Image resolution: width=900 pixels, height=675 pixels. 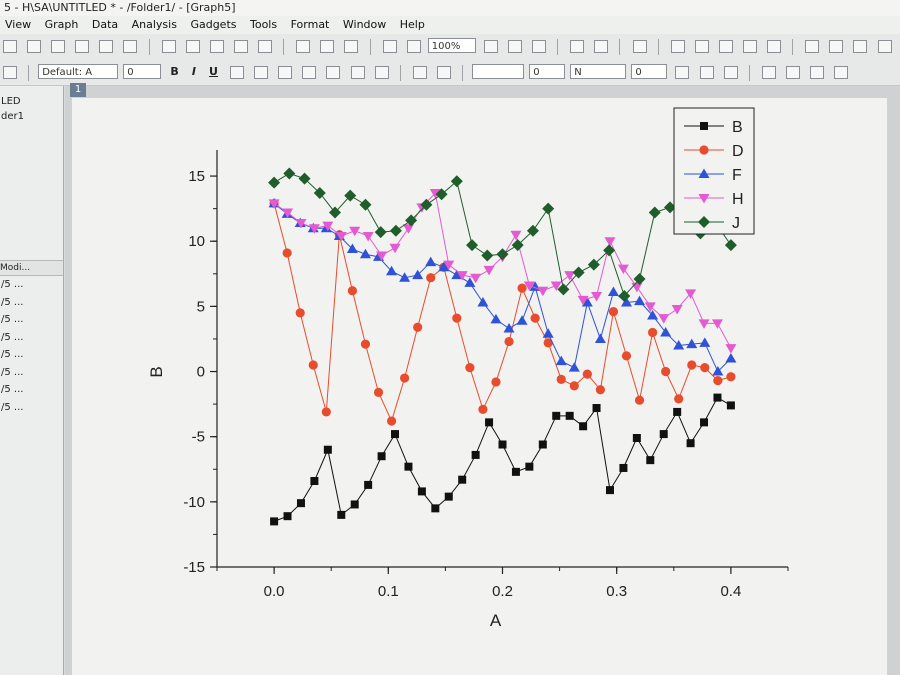 I want to click on x-tick-label: 0.1, so click(x=388, y=591).